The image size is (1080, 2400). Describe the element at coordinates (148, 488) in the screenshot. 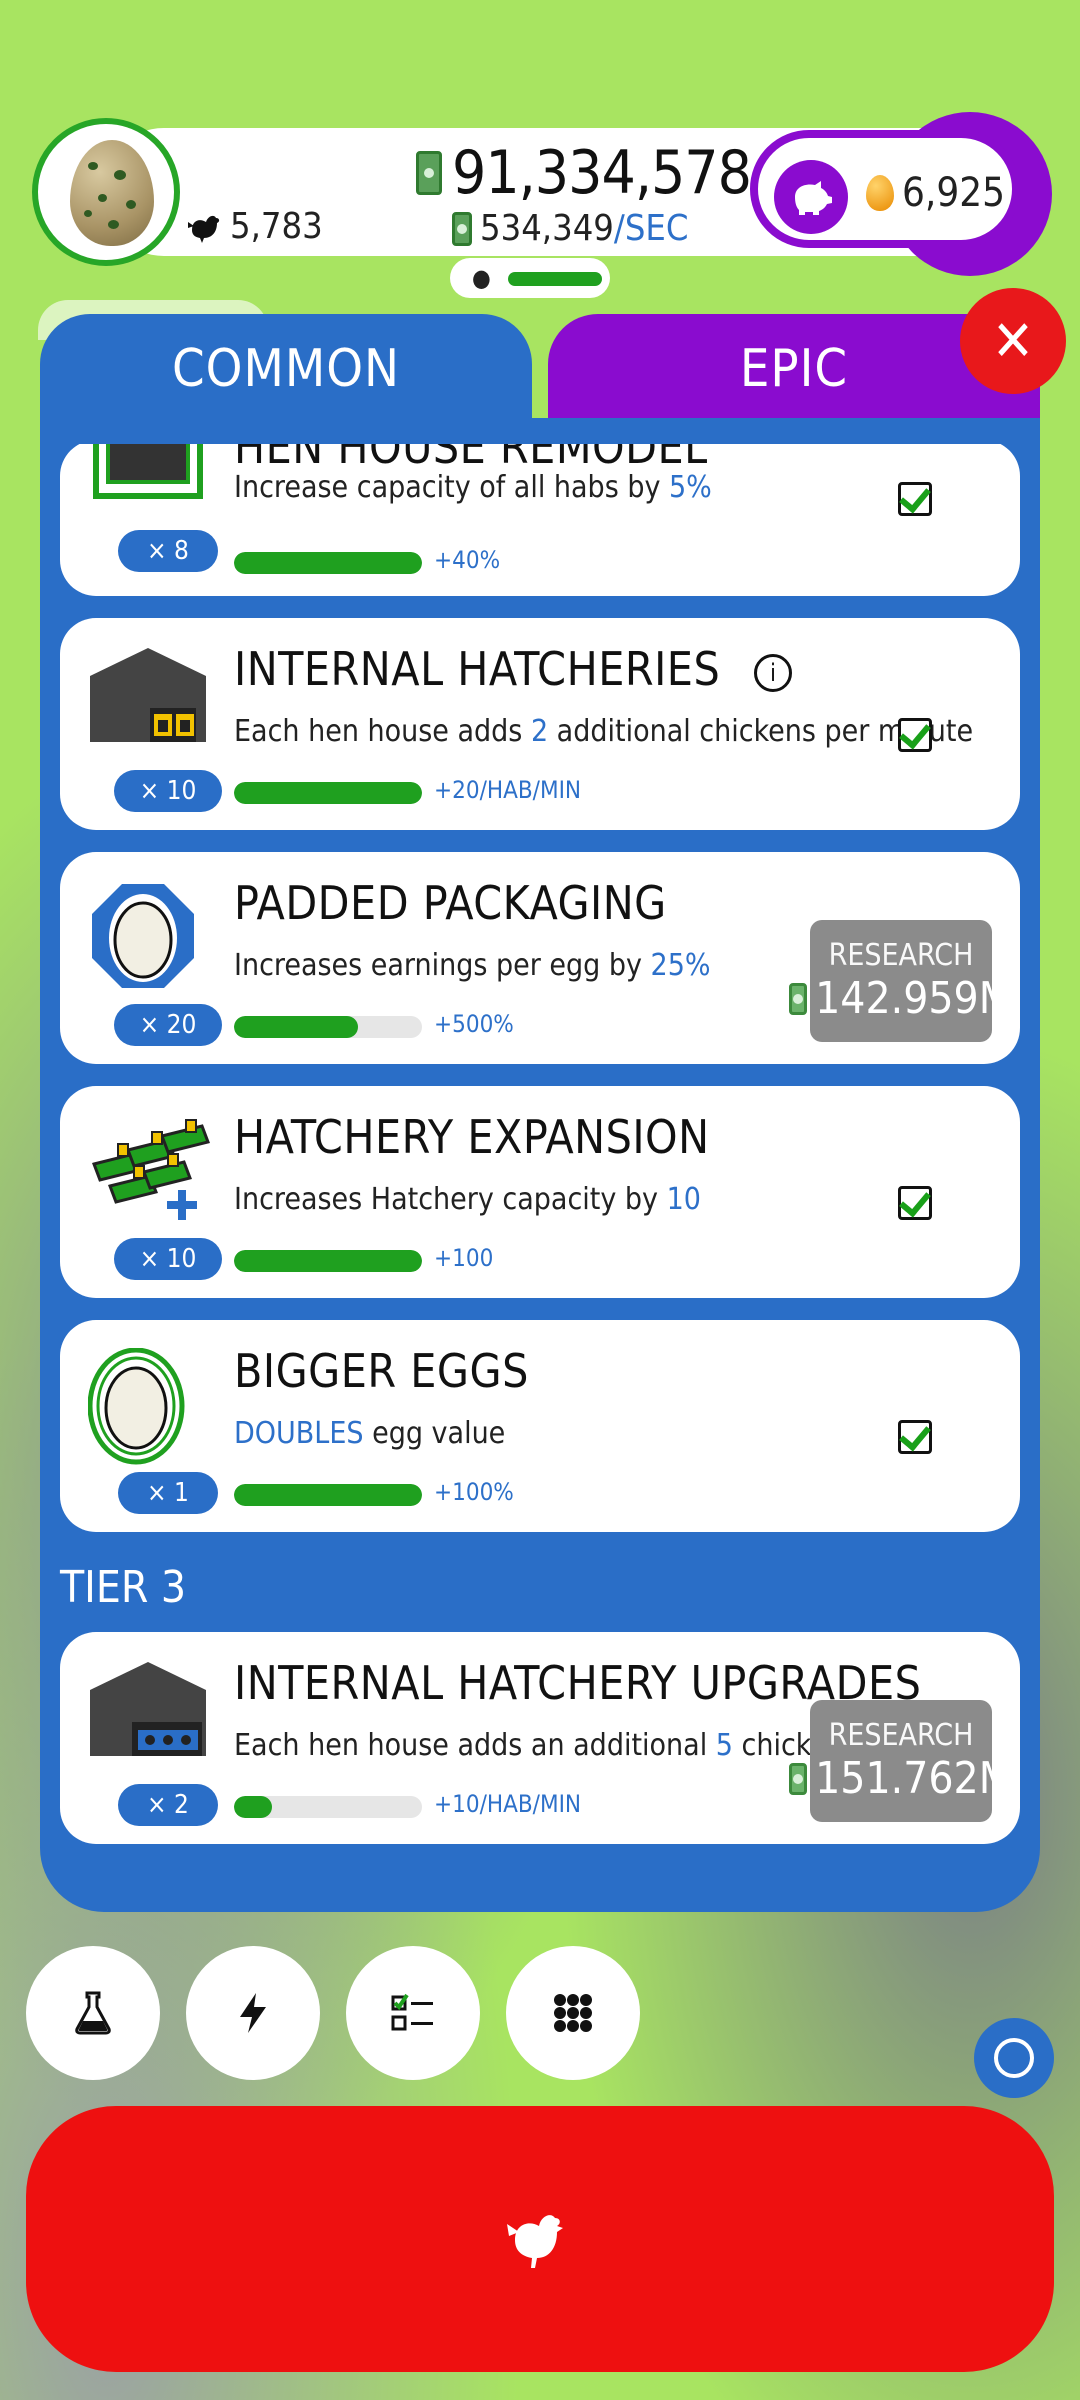

I see `hen-house-icon` at that location.